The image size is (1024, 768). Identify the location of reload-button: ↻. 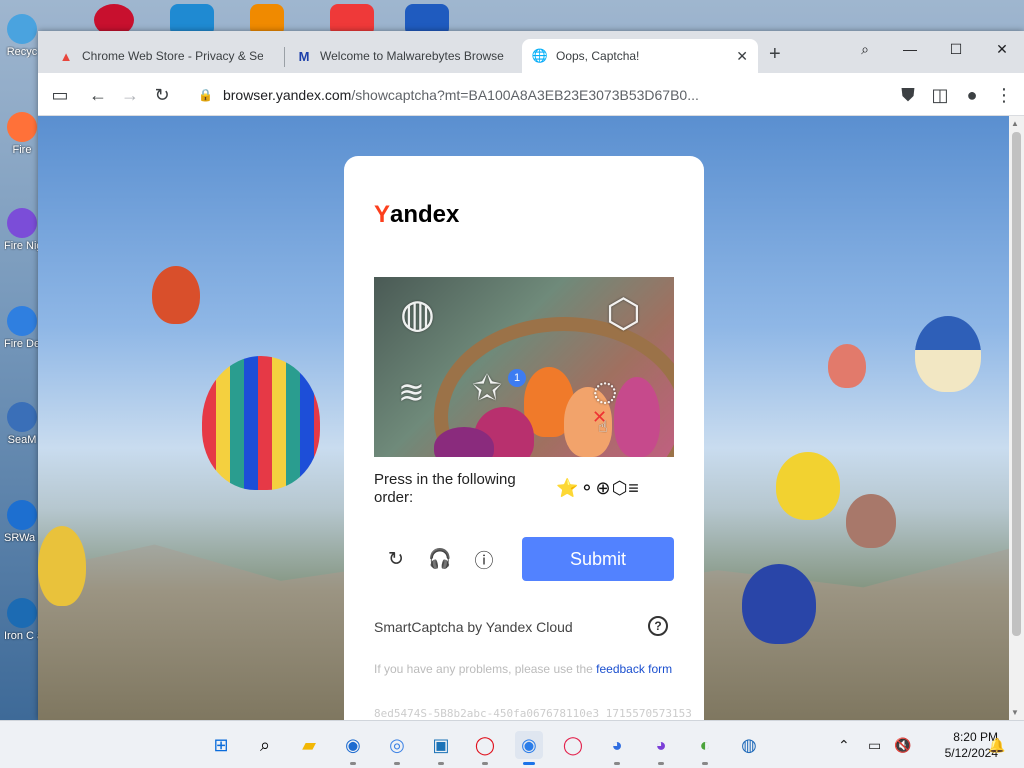
(162, 95).